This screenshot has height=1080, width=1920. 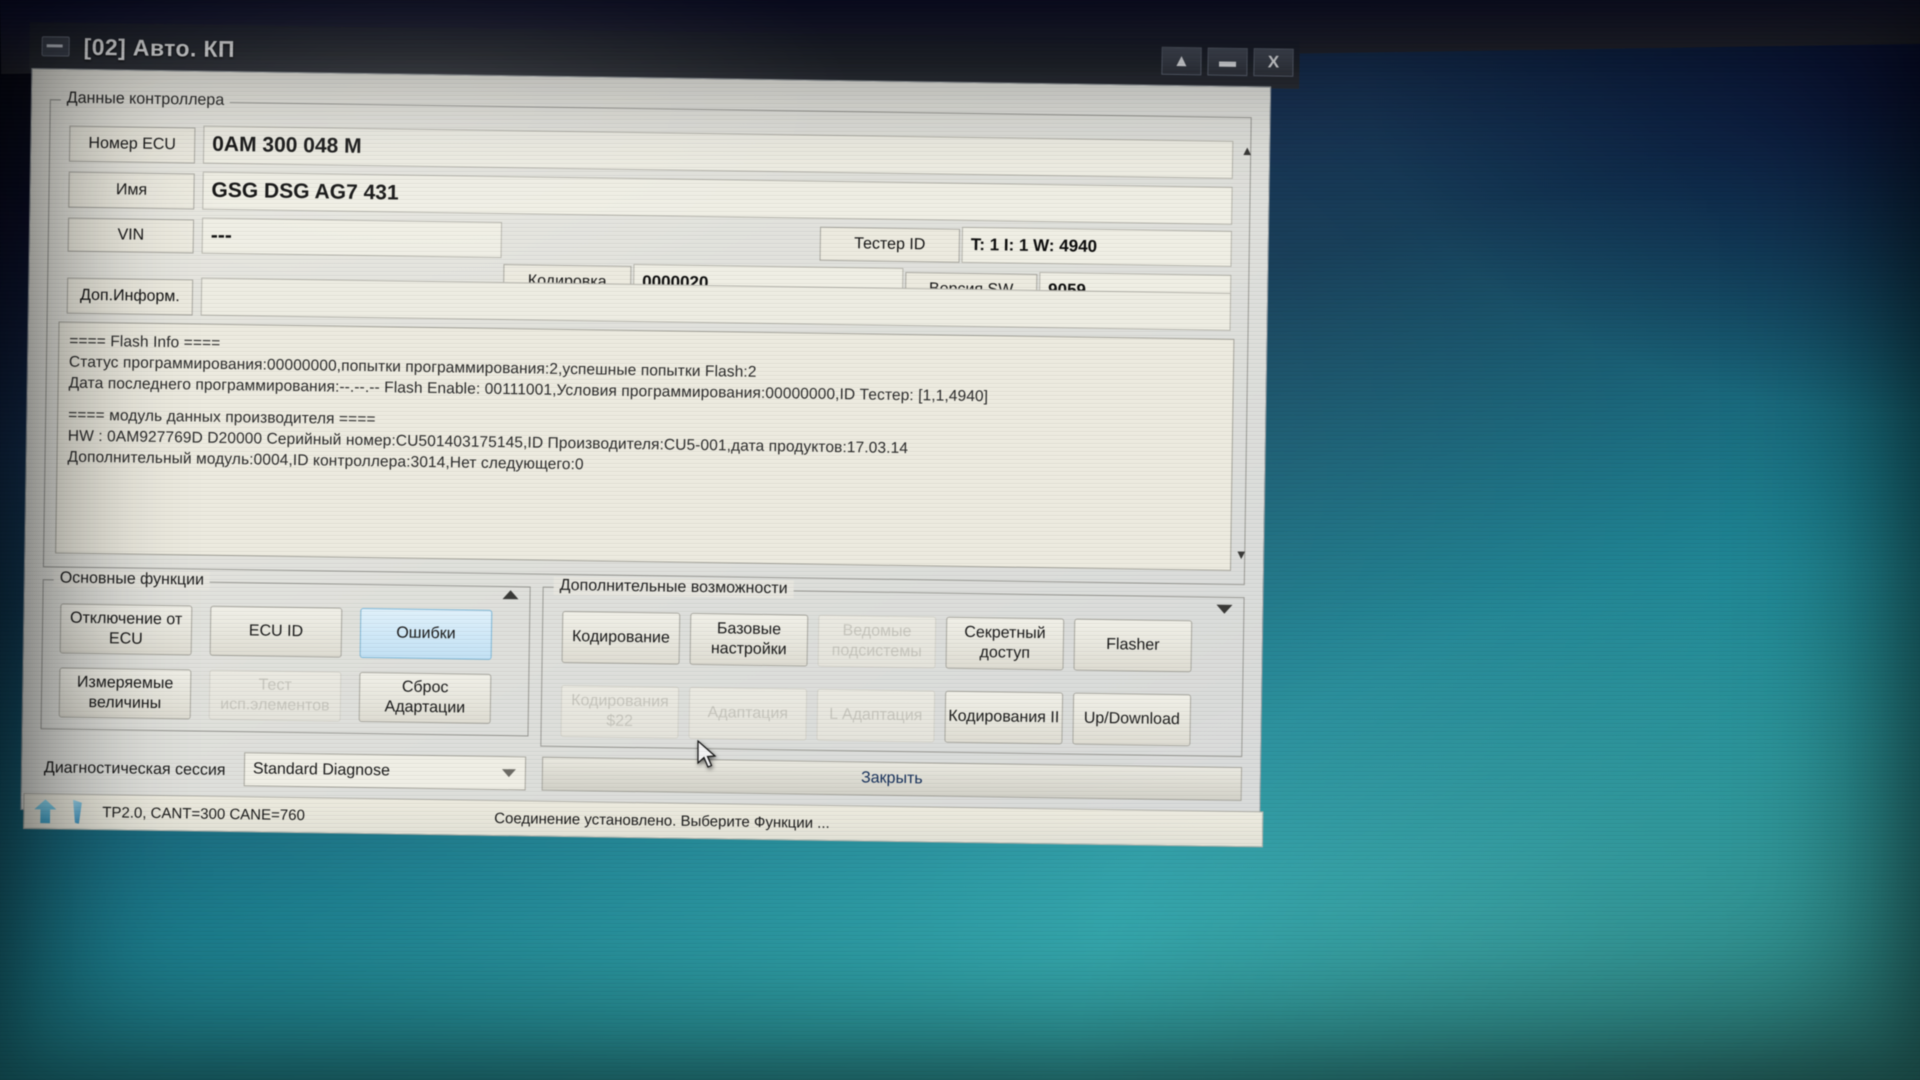 What do you see at coordinates (1132, 719) in the screenshot?
I see `up-download-button: Up/Download` at bounding box center [1132, 719].